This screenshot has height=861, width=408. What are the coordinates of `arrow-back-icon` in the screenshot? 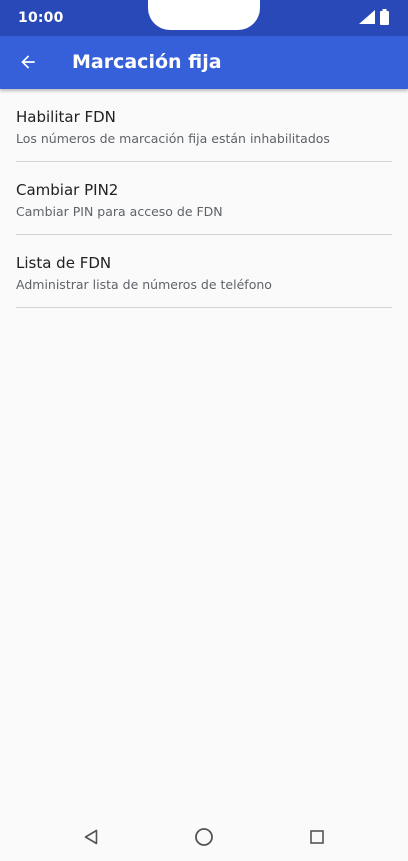 It's located at (28, 62).